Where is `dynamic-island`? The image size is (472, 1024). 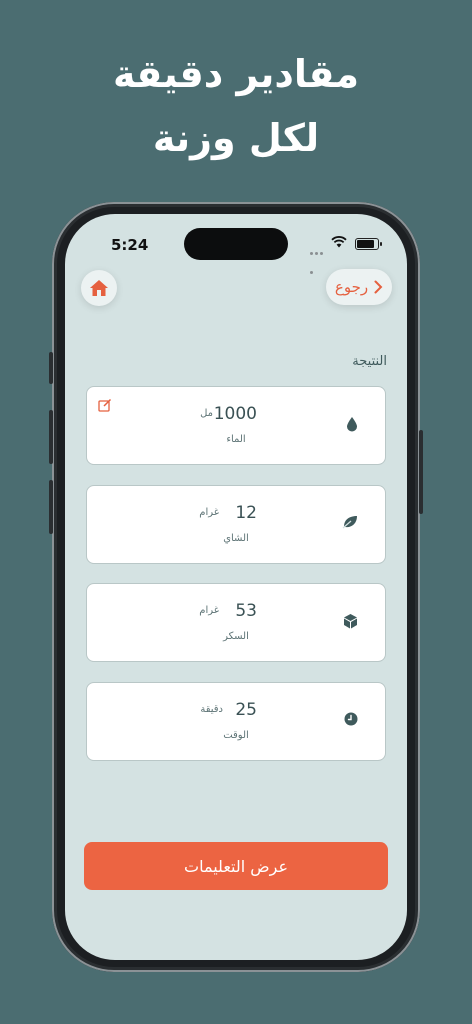
dynamic-island is located at coordinates (236, 244).